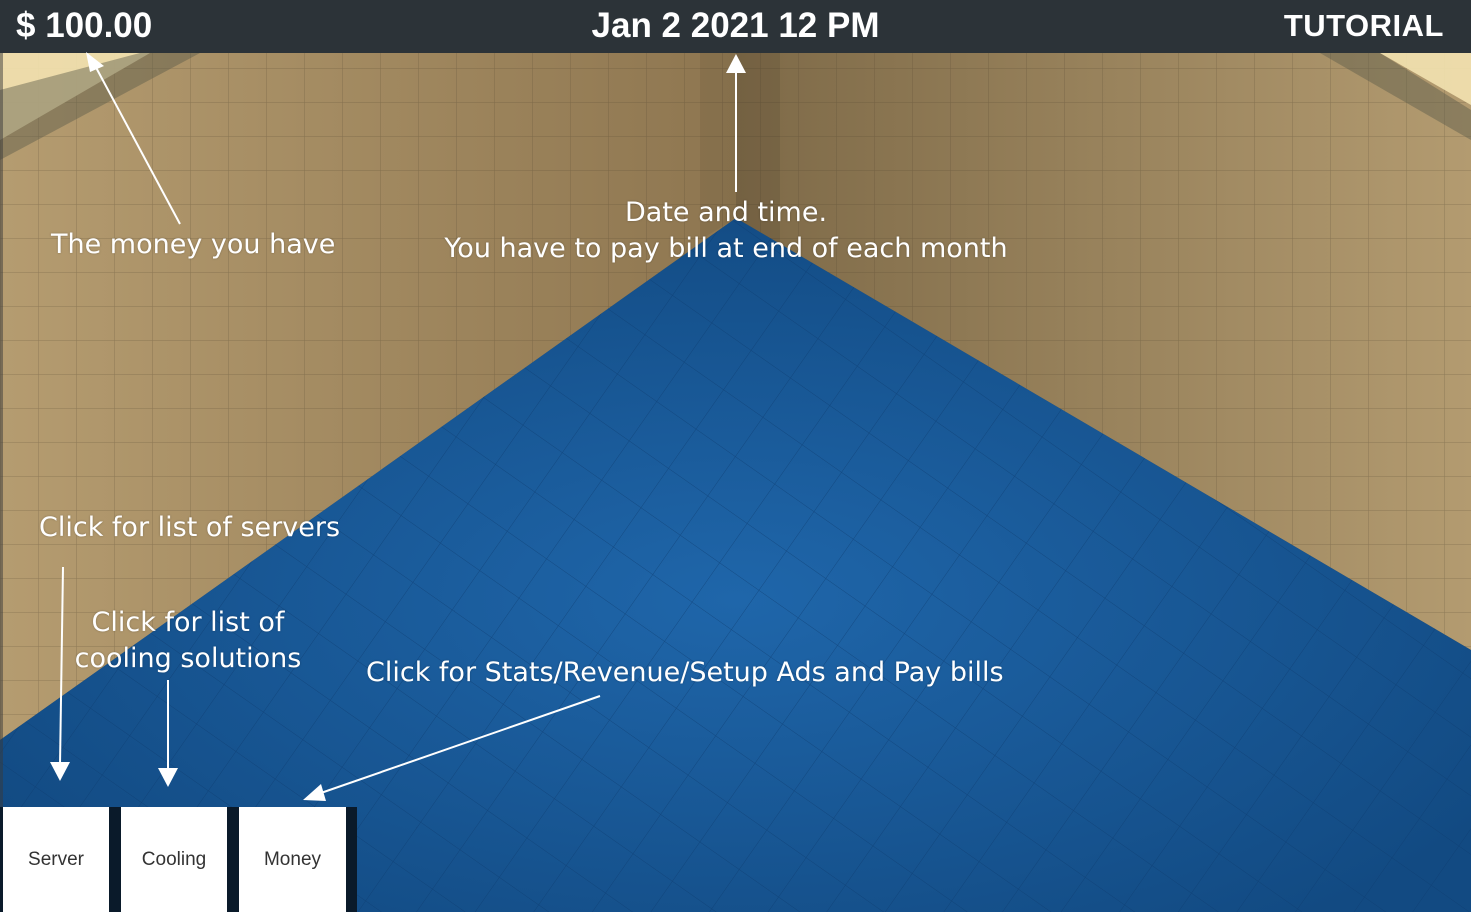 The image size is (1471, 912). Describe the element at coordinates (193, 244) in the screenshot. I see `money-annotation: The money you have` at that location.